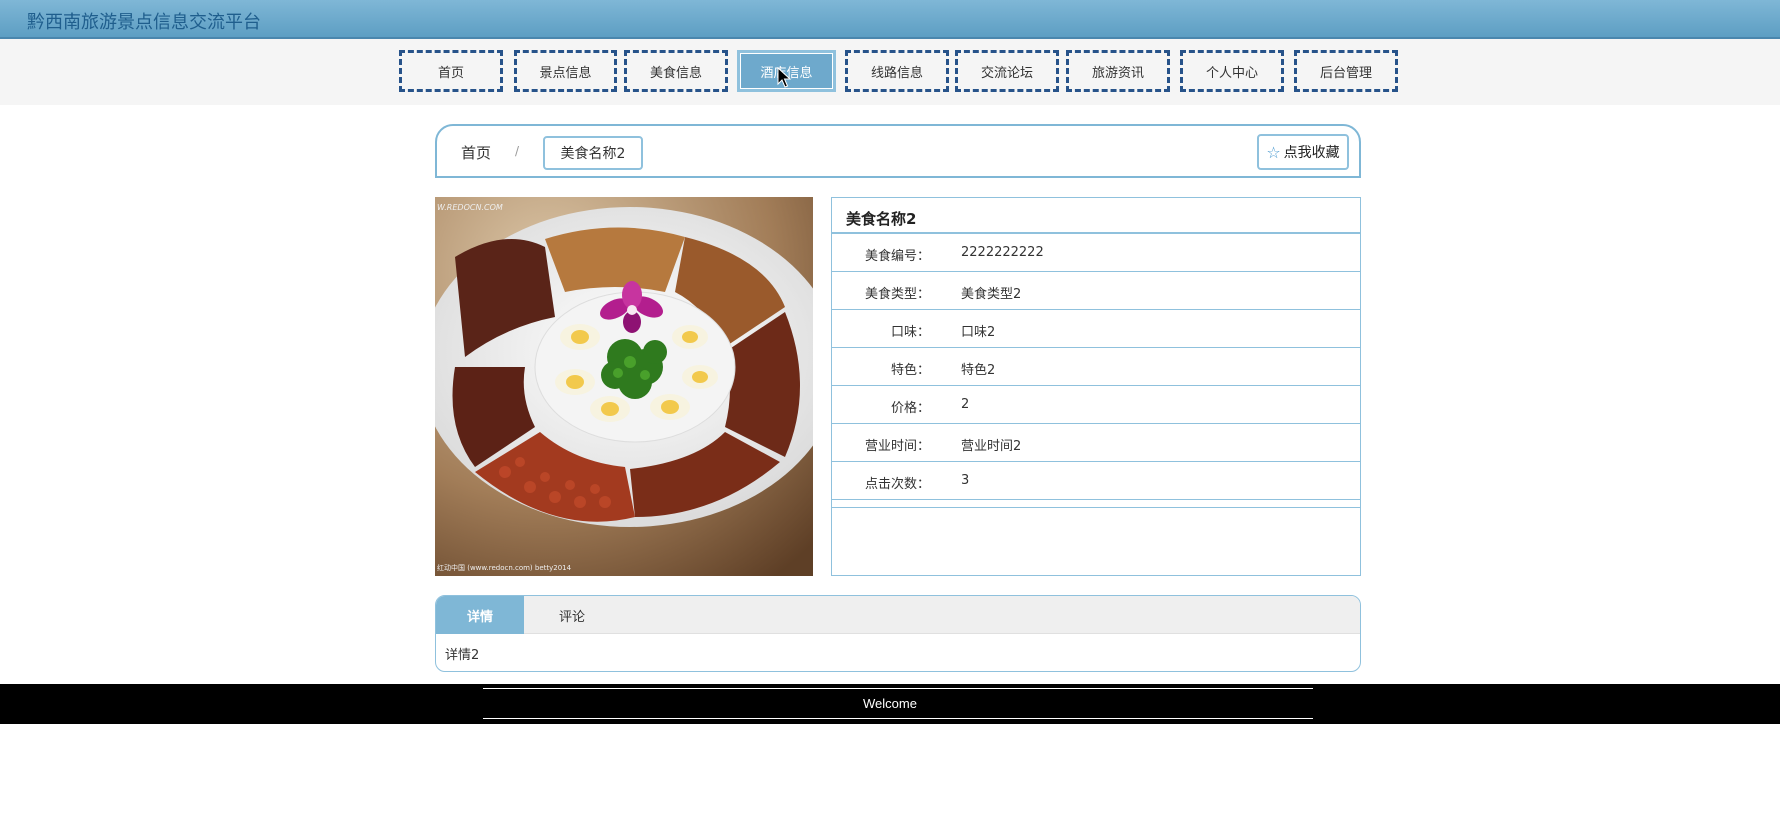  I want to click on detail-row-feature: 特色： 特色2, so click(1096, 367).